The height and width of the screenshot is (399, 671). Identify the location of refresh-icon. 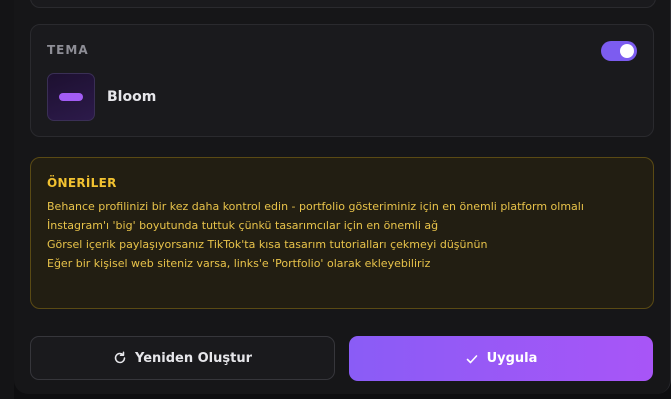
(120, 357).